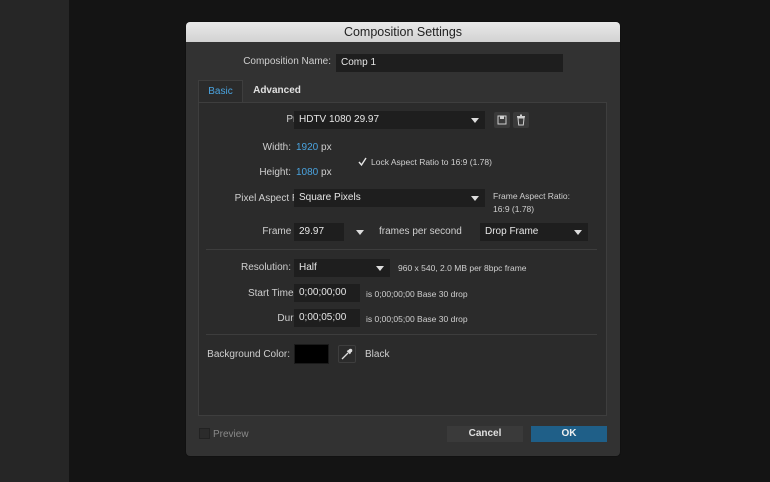 Image resolution: width=770 pixels, height=482 pixels. I want to click on eyedropper-button, so click(347, 354).